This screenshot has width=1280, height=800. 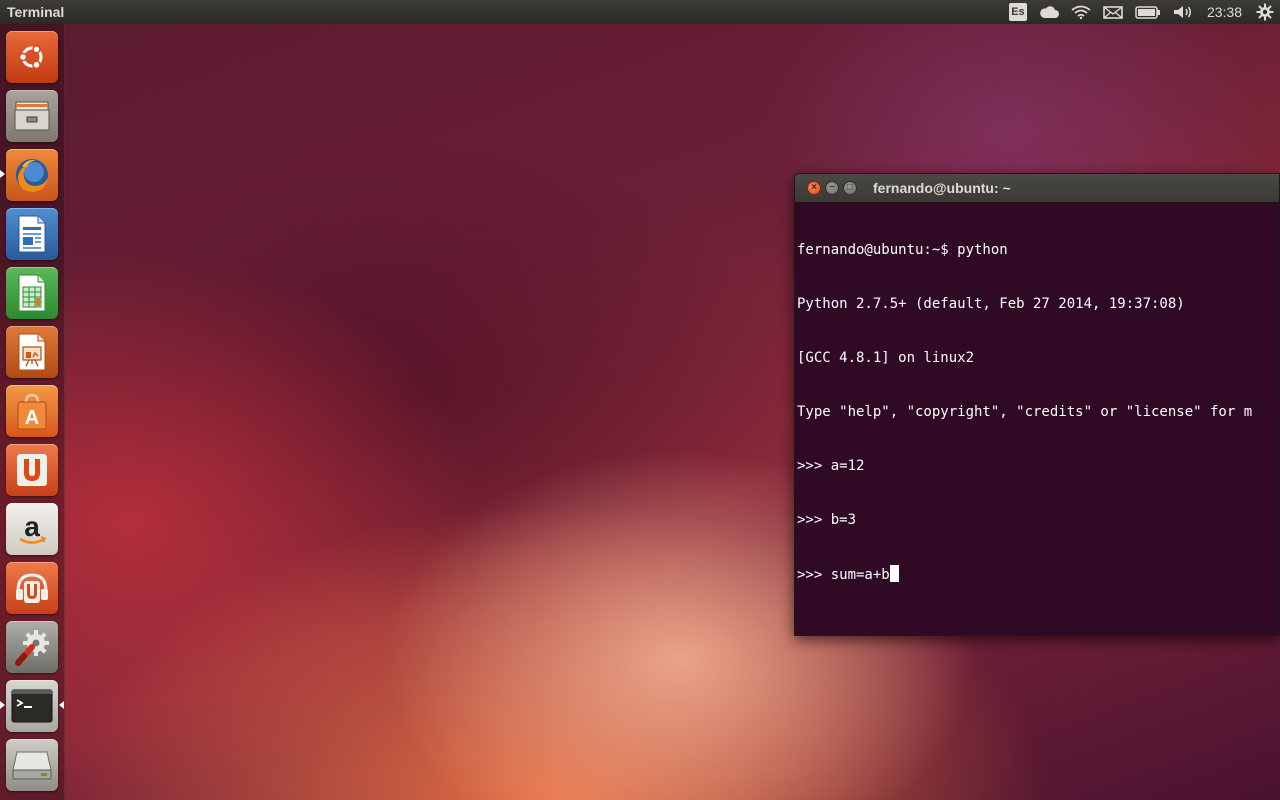 I want to click on terminal-line: >>> b=3, so click(x=827, y=520).